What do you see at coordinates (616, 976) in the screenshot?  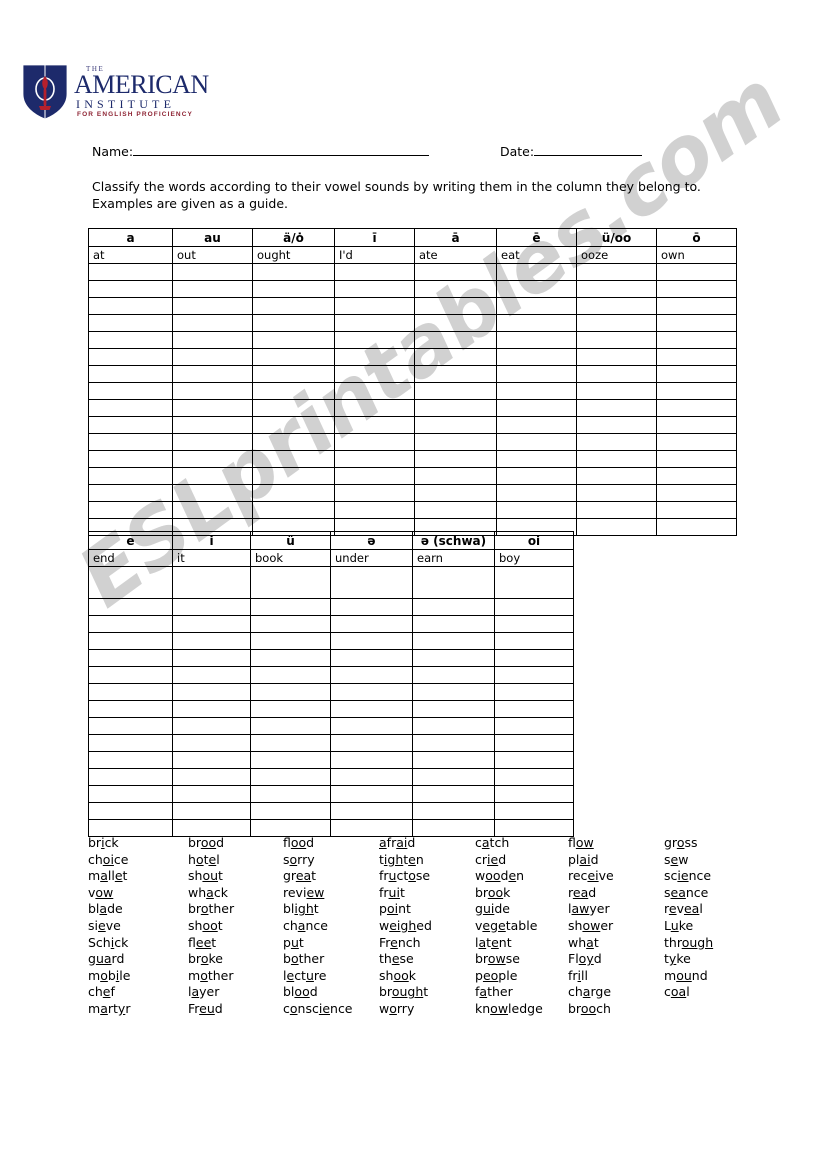 I see `word-bank-word: frill` at bounding box center [616, 976].